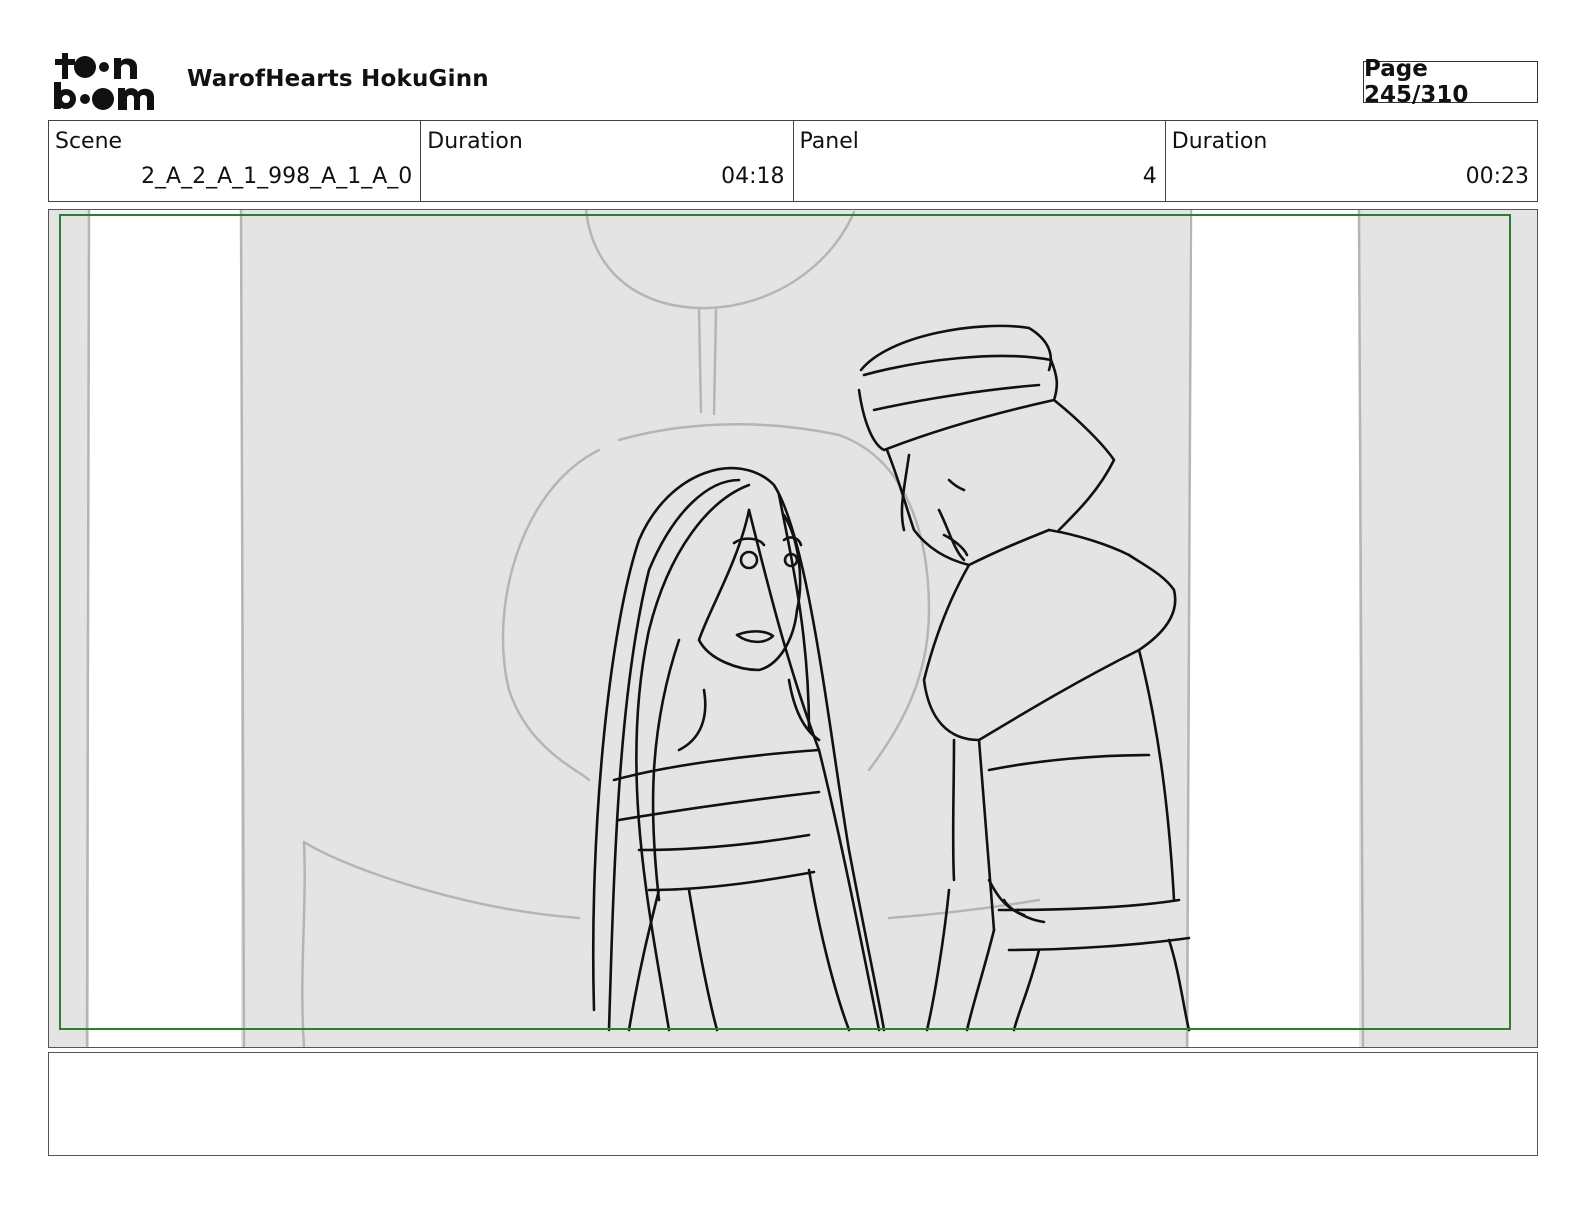  What do you see at coordinates (753, 176) in the screenshot?
I see `scene-duration-value: 04:18` at bounding box center [753, 176].